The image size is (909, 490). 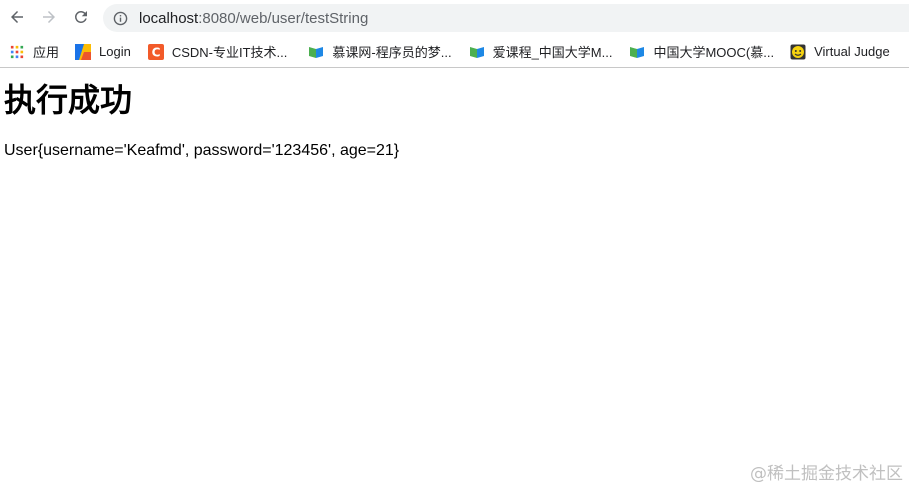 I want to click on login-favicon, so click(x=83, y=51).